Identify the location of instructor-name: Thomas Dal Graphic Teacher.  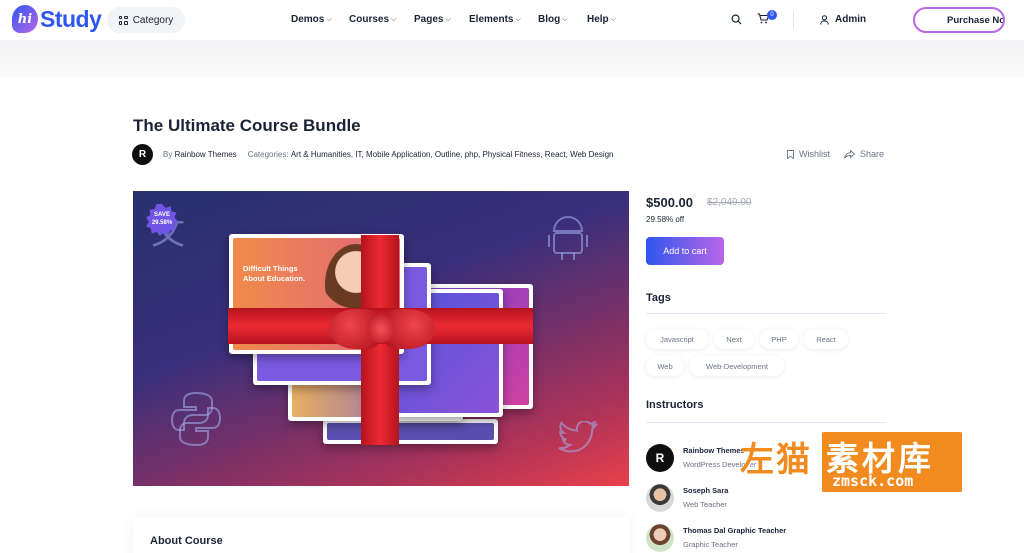
(735, 530).